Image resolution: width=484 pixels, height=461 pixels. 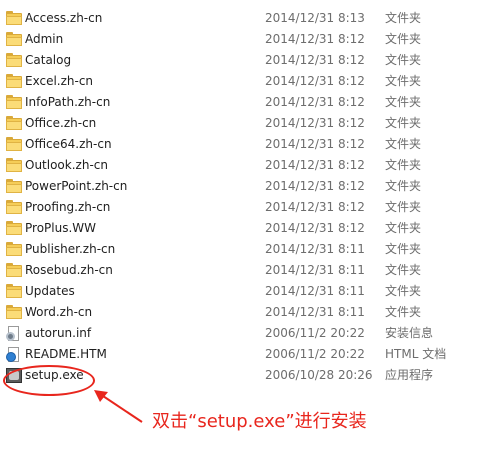 I want to click on file-name: Access.zh-cn, so click(x=63, y=18).